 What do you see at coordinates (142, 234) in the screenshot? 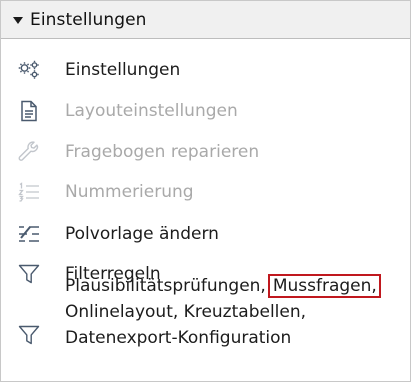
I see `menu-item-label: Polvorlage ändern` at bounding box center [142, 234].